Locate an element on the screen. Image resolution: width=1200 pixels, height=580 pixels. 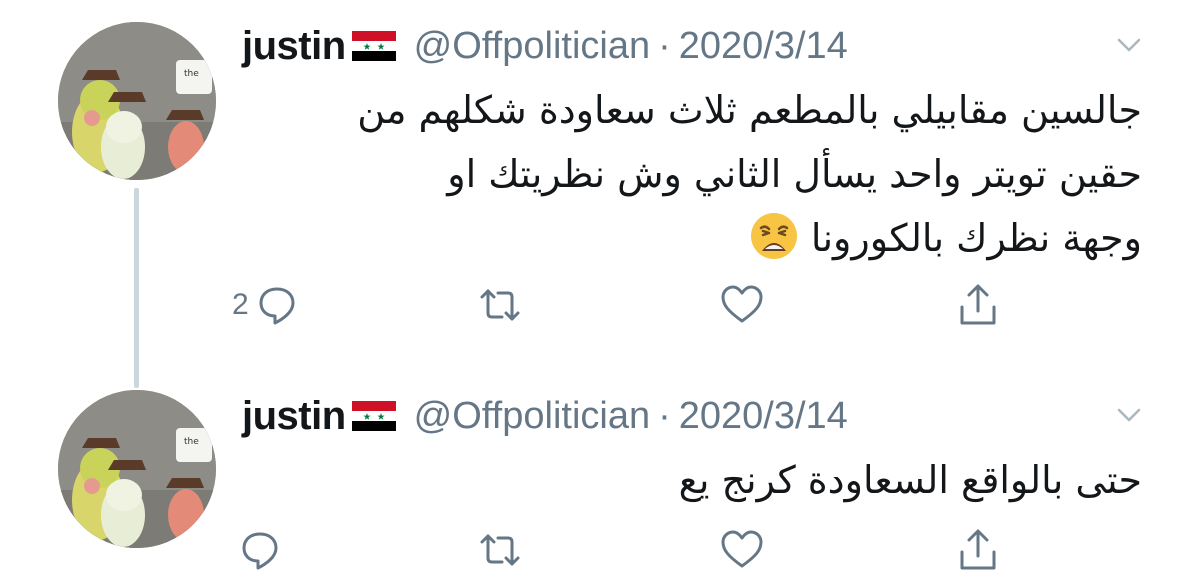
tweet-text-line: حقين تويتر واحد يسأل الثاني وش نظريتك او is located at coordinates (794, 174).